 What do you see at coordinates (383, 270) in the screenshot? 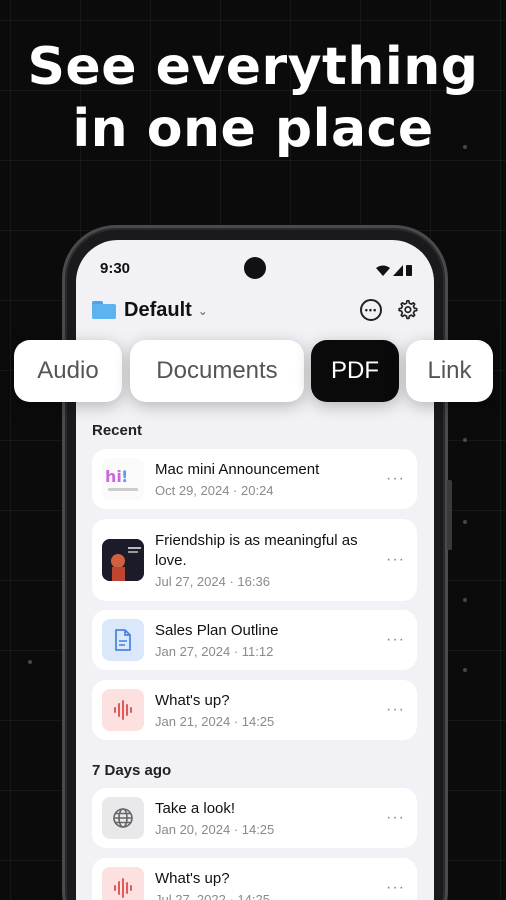
I see `wifi-icon` at bounding box center [383, 270].